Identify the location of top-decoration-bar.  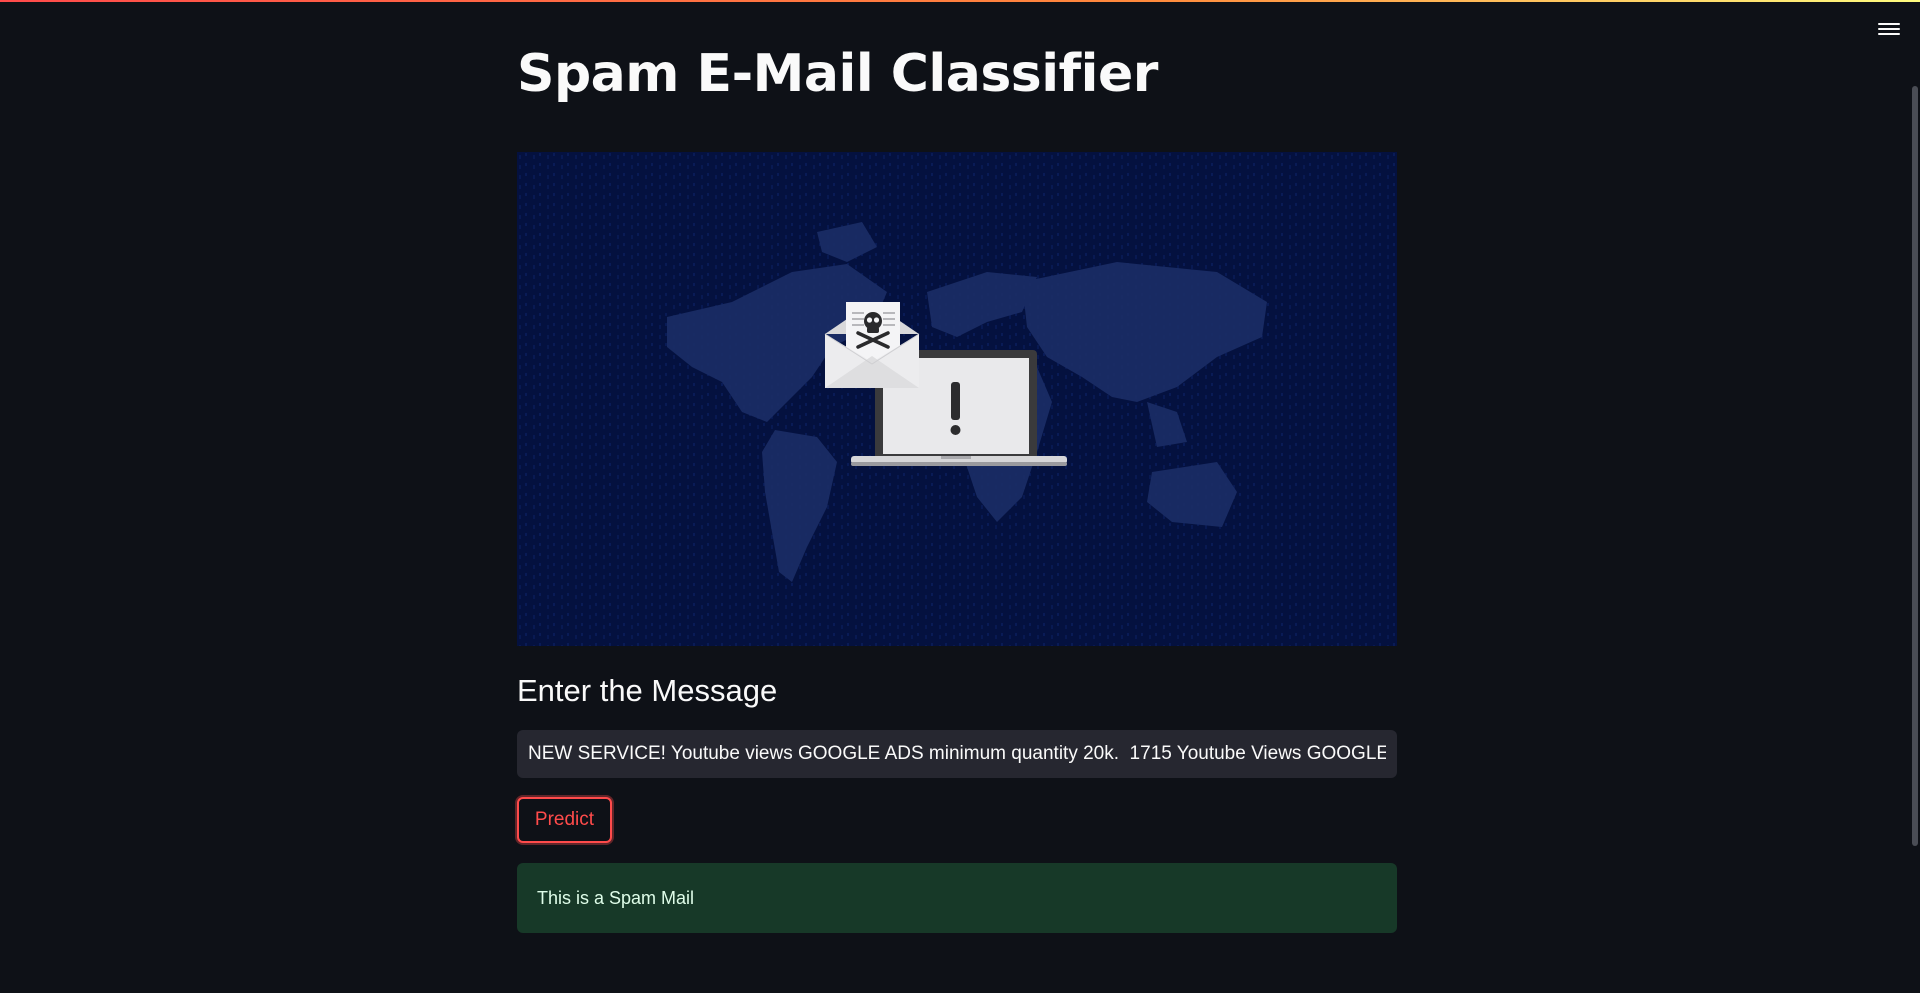
(960, 1).